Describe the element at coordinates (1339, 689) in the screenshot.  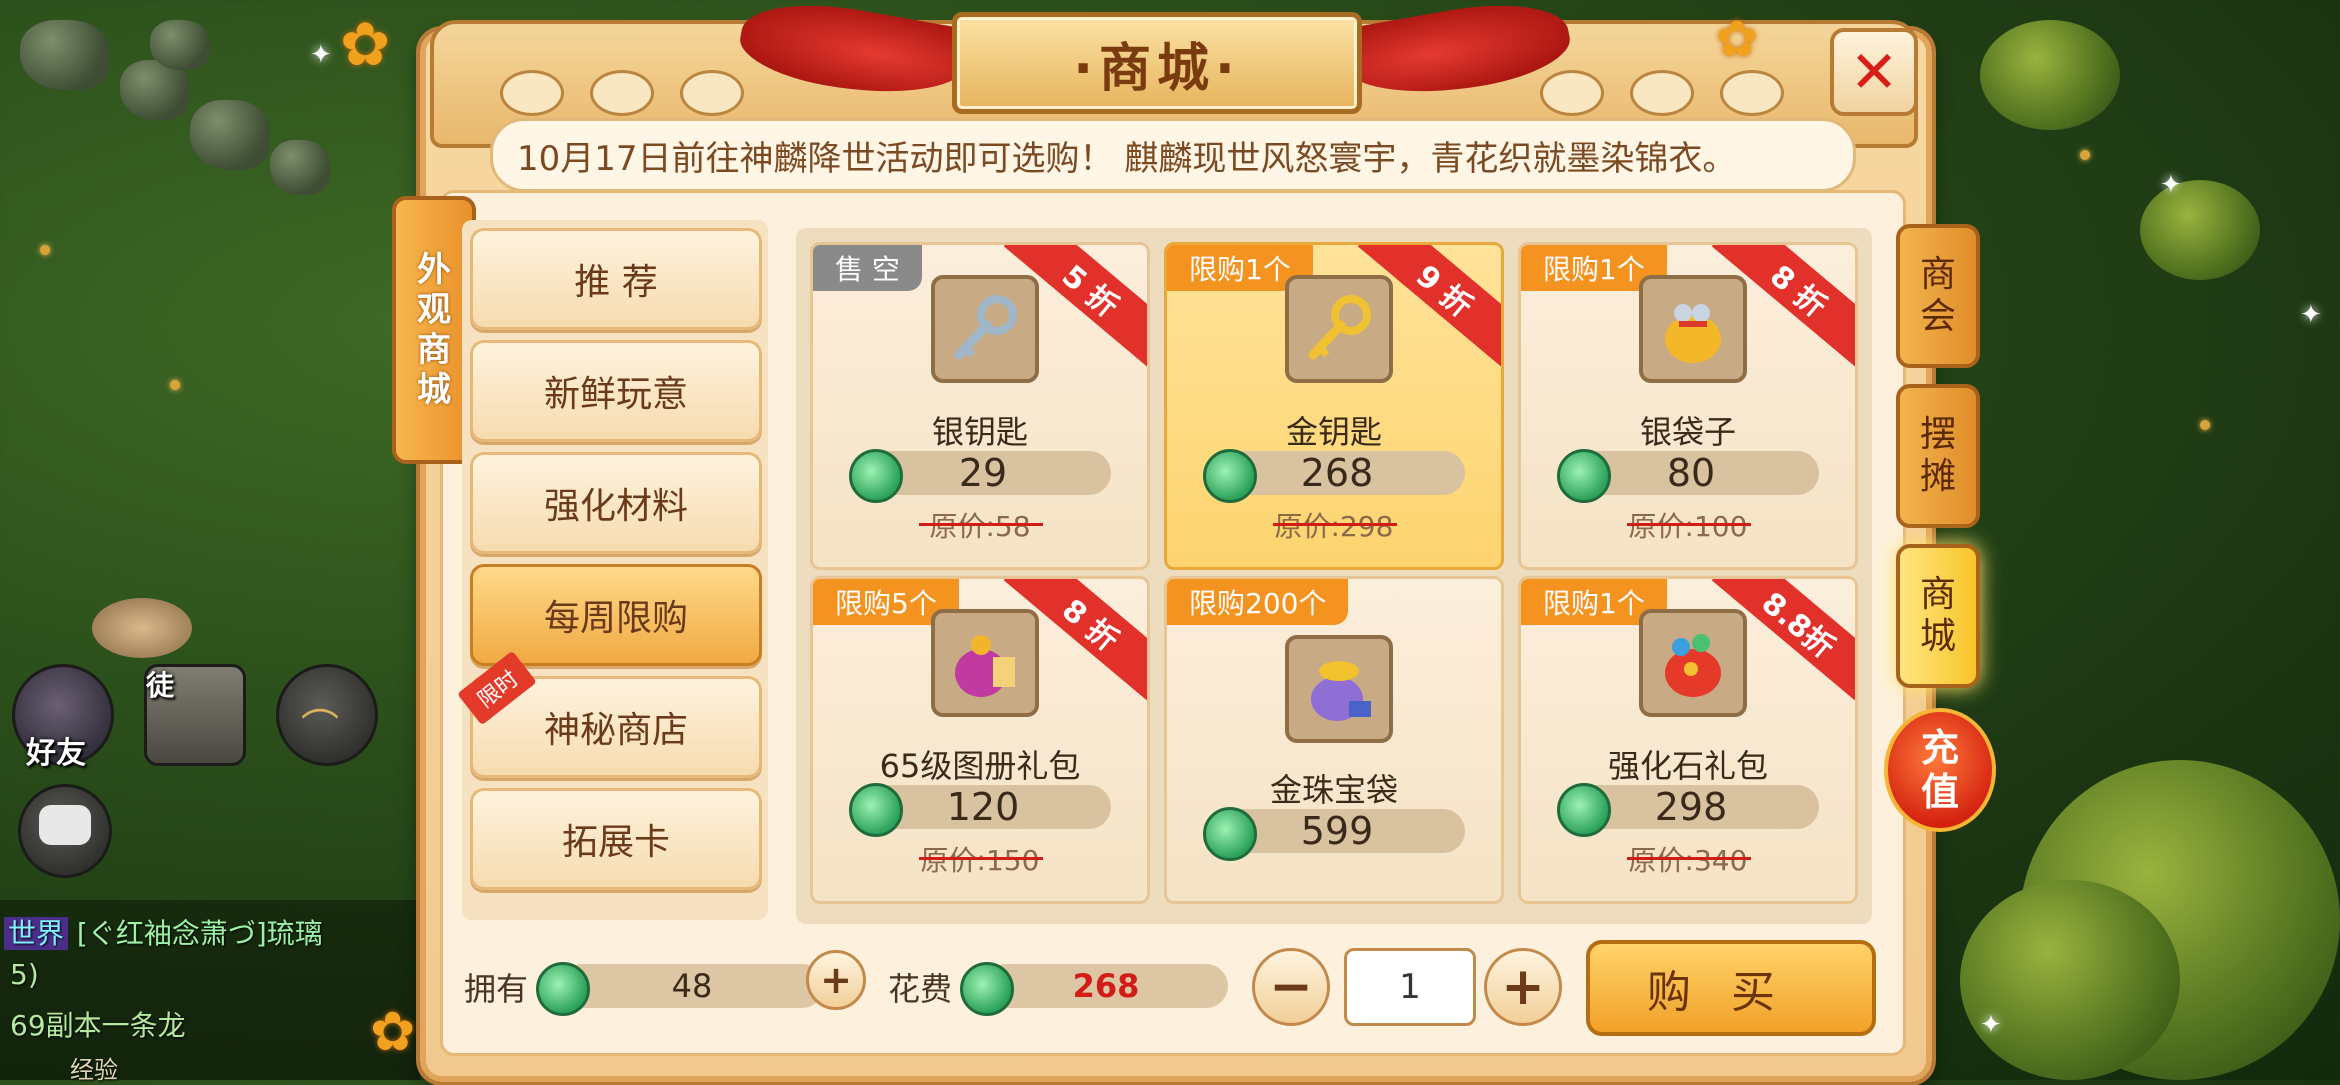
I see `gold-pearl-bag-icon` at that location.